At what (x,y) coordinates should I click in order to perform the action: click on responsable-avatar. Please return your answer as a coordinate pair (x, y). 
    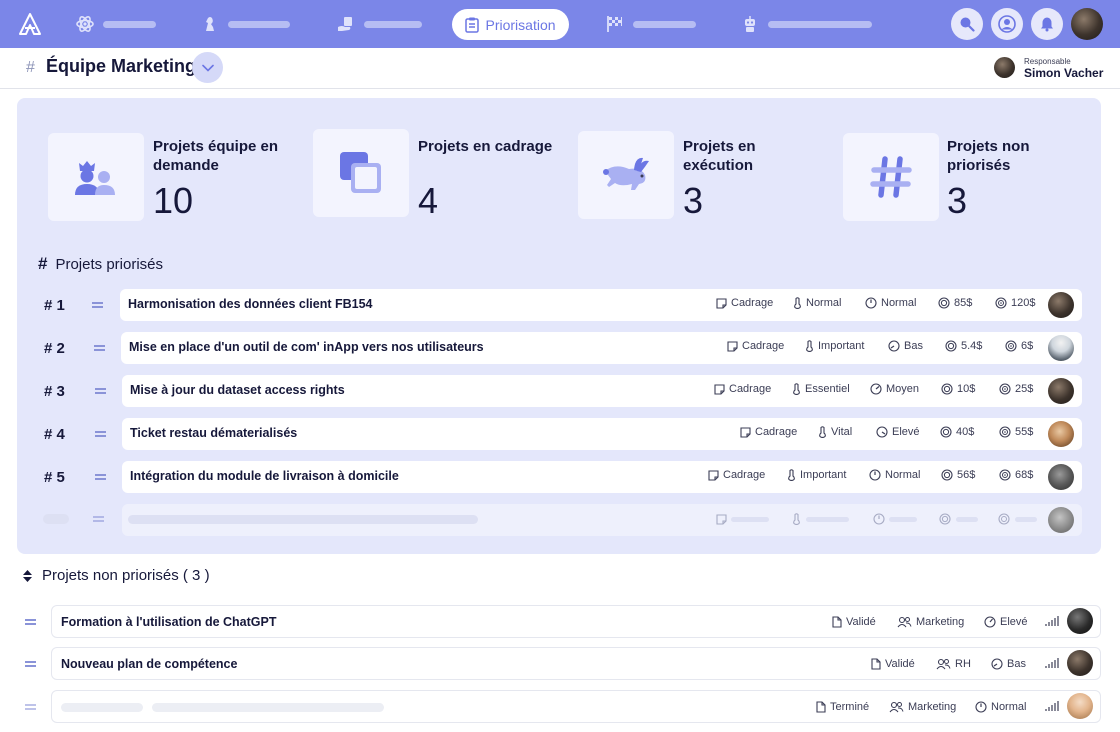
    Looking at the image, I should click on (1004, 67).